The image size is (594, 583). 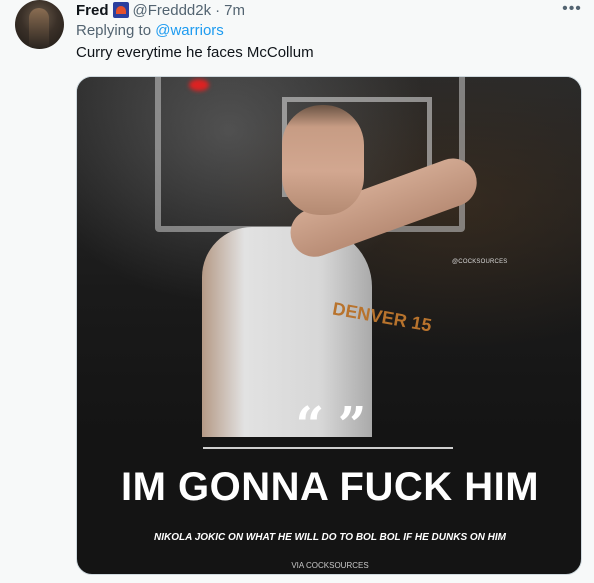 I want to click on quote-mark-icon: “ ”, so click(x=331, y=424).